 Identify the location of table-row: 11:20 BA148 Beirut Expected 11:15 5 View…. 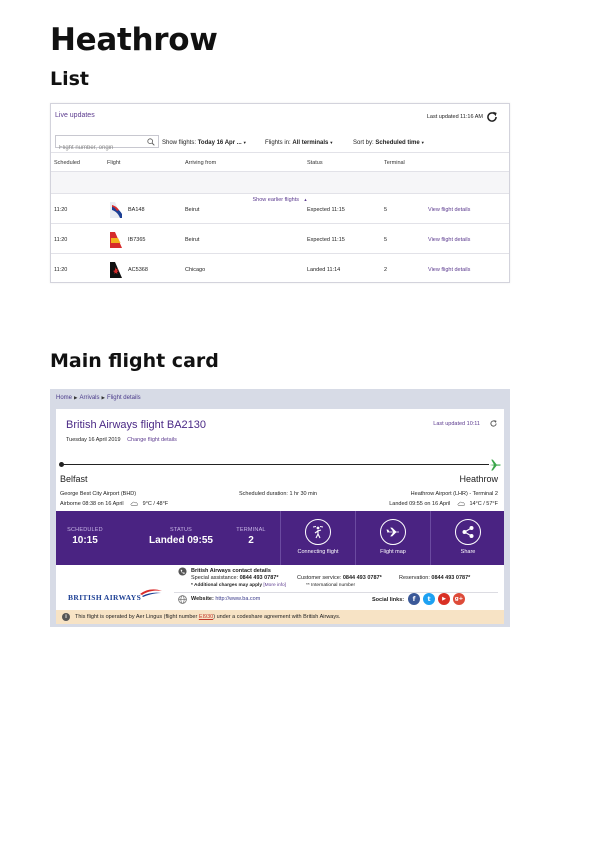
(280, 209).